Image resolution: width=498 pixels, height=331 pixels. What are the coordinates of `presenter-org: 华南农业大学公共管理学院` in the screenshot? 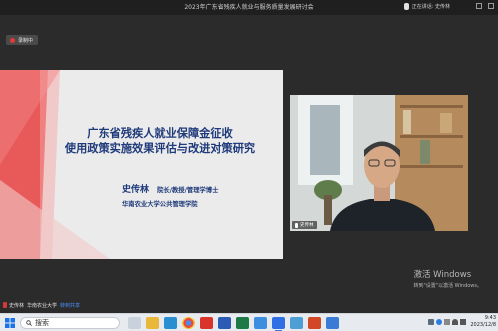 It's located at (160, 204).